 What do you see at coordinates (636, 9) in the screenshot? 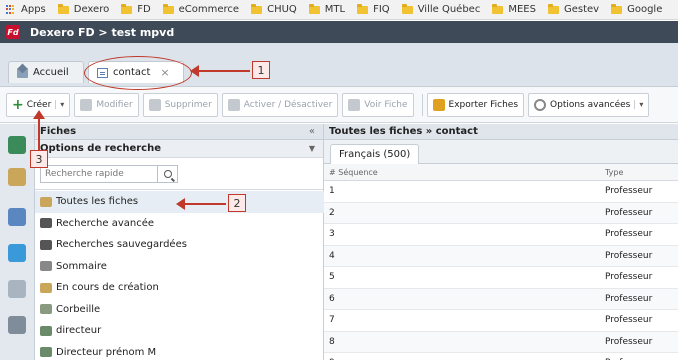
I see `bookmark-google: Google` at bounding box center [636, 9].